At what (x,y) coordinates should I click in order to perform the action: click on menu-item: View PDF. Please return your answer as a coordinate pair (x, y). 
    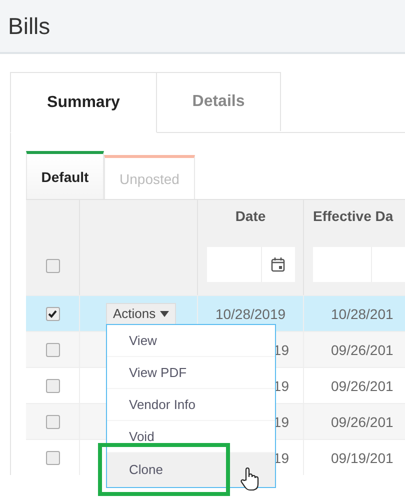
    Looking at the image, I should click on (191, 373).